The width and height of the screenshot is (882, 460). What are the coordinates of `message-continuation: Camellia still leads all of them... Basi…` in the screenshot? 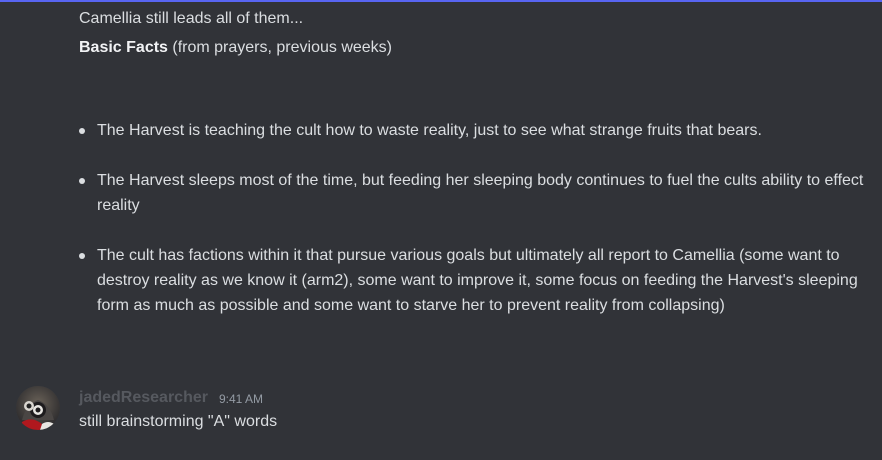 It's located at (474, 33).